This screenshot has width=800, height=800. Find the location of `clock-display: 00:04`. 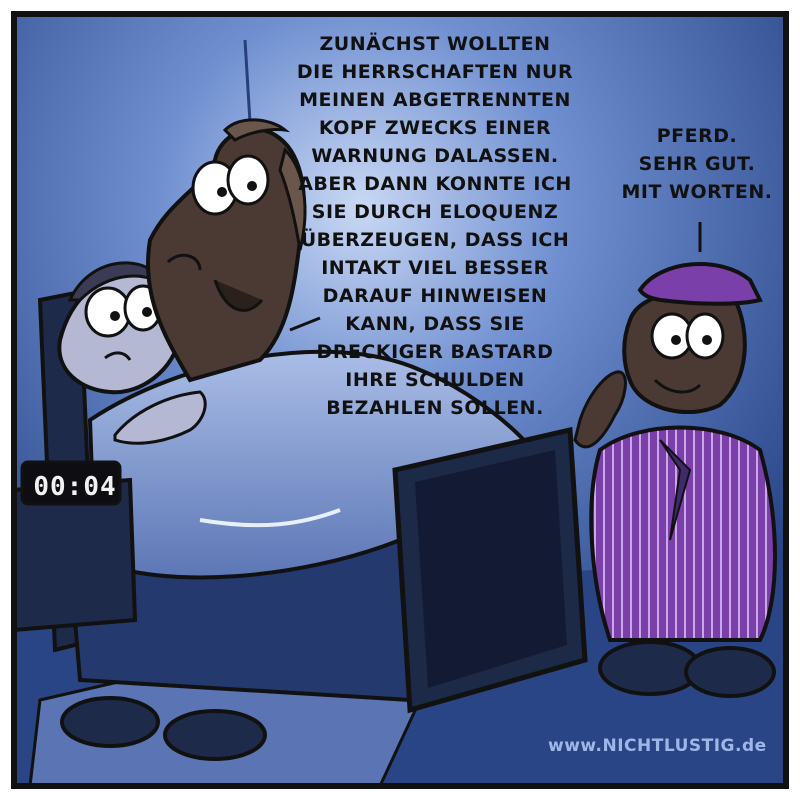

clock-display: 00:04 is located at coordinates (75, 487).